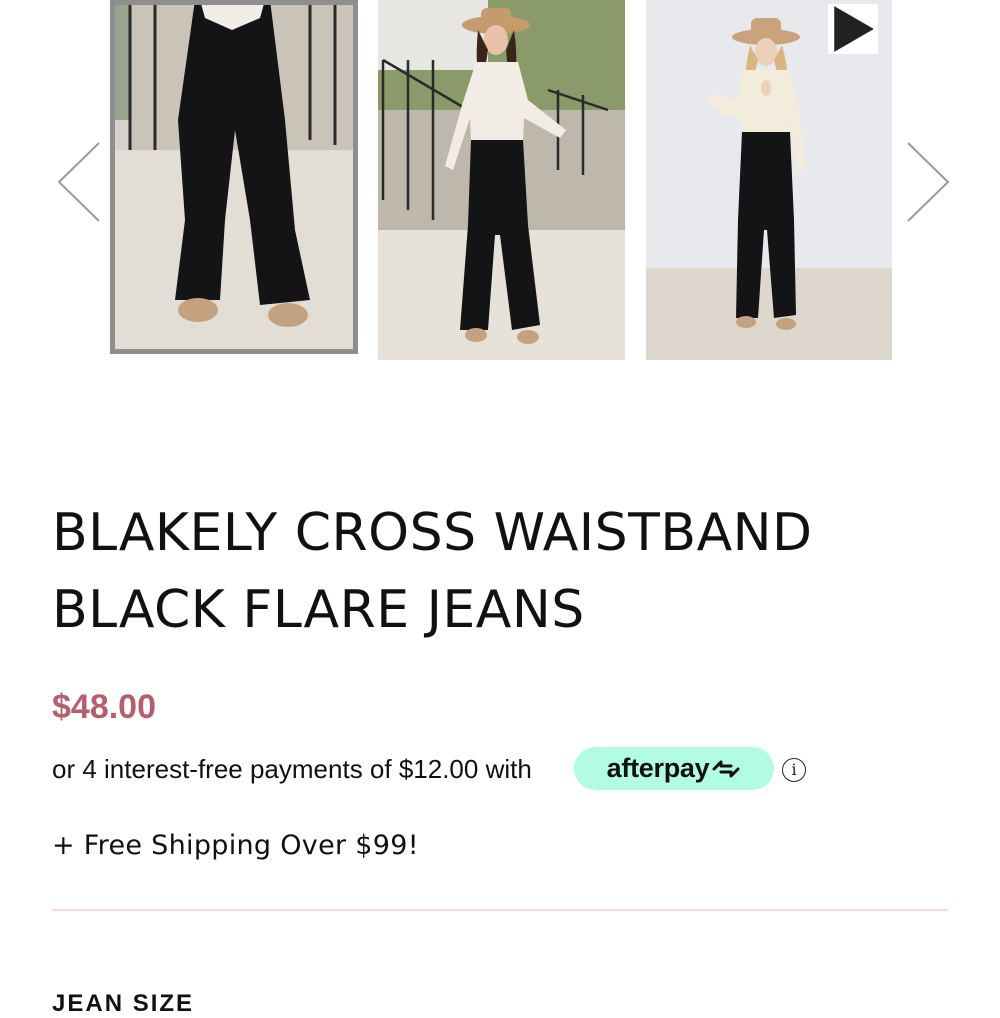 The height and width of the screenshot is (1018, 1000). What do you see at coordinates (80, 182) in the screenshot?
I see `chevron-left-icon` at bounding box center [80, 182].